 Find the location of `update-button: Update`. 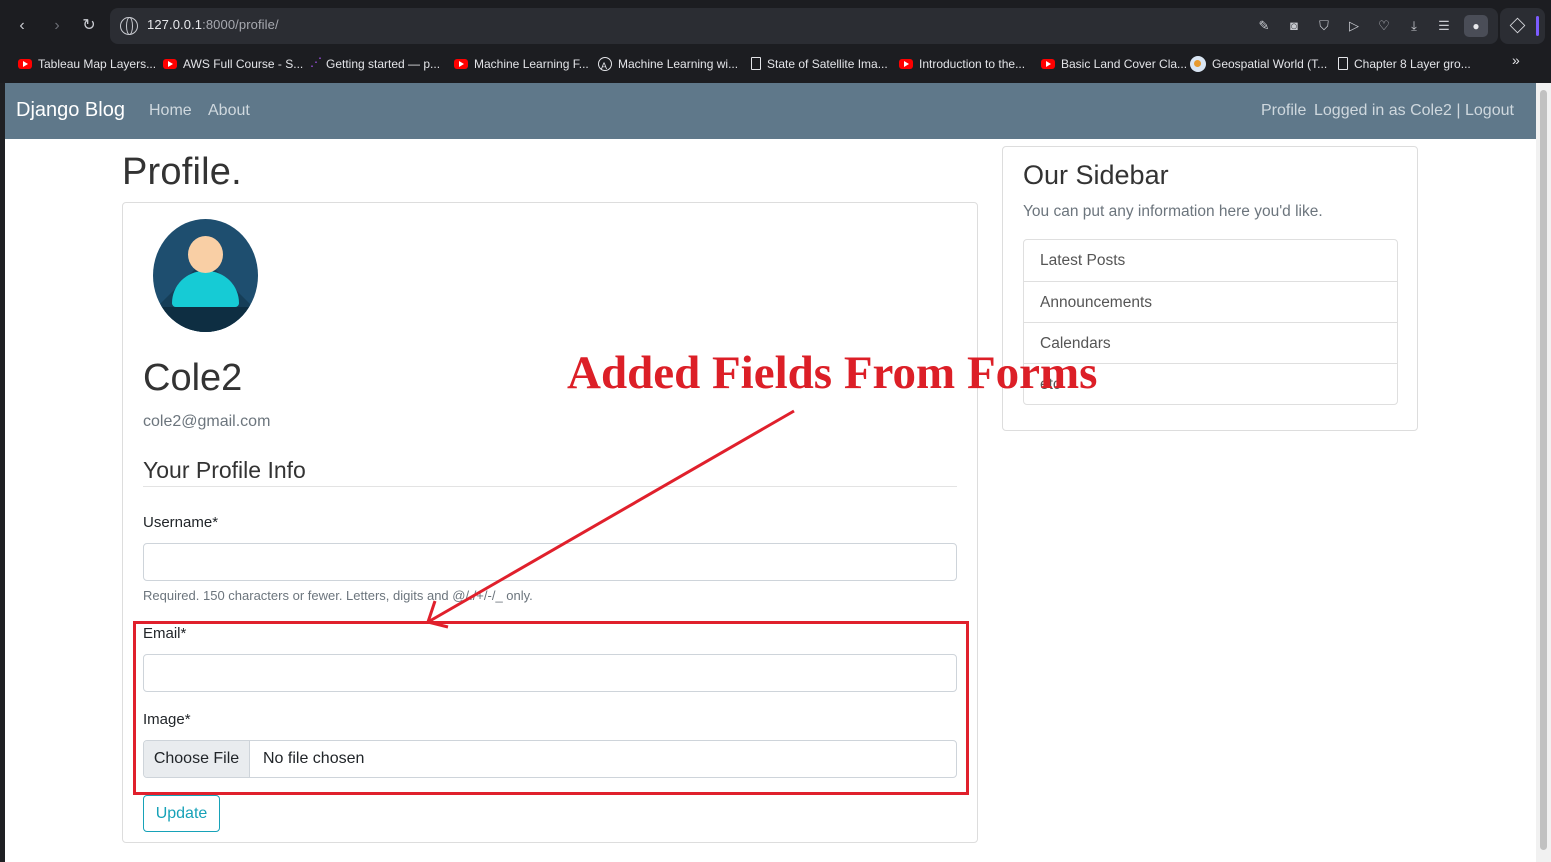

update-button: Update is located at coordinates (181, 813).